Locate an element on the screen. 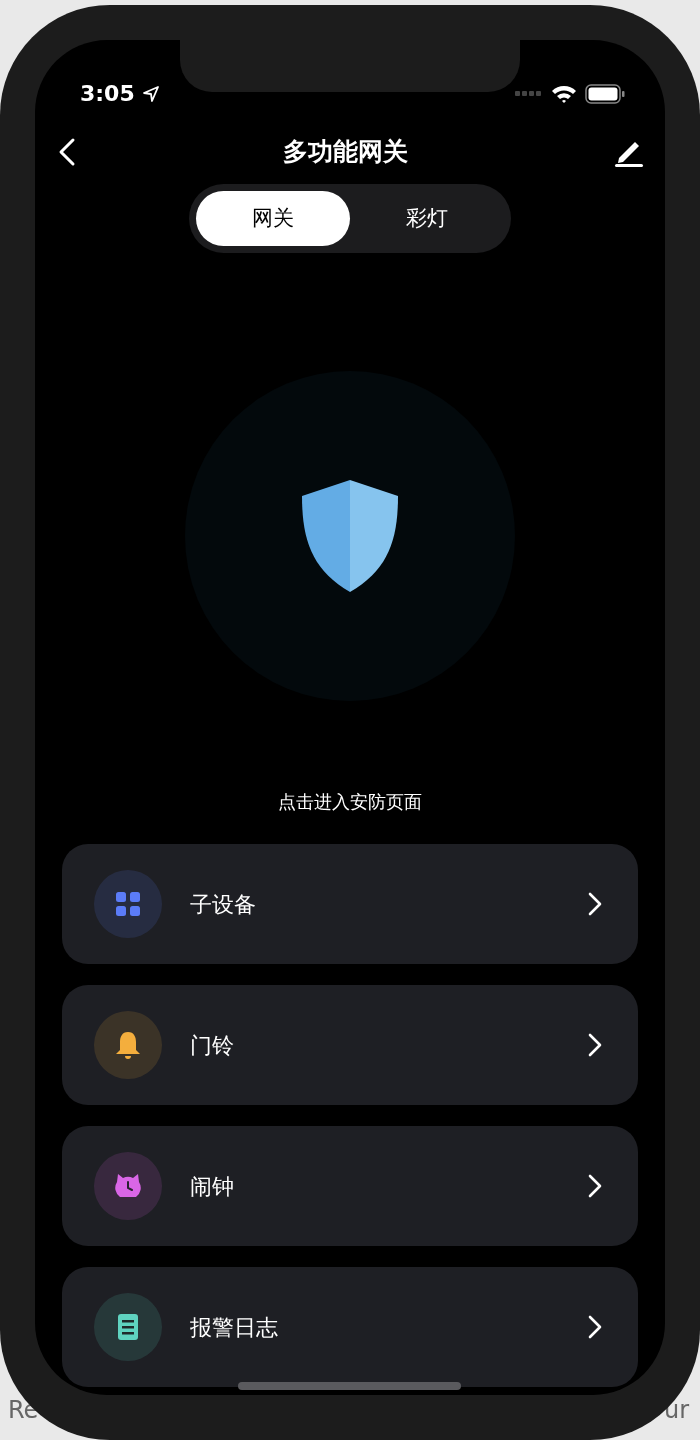 This screenshot has width=700, height=1440. tab: 网关 is located at coordinates (273, 218).